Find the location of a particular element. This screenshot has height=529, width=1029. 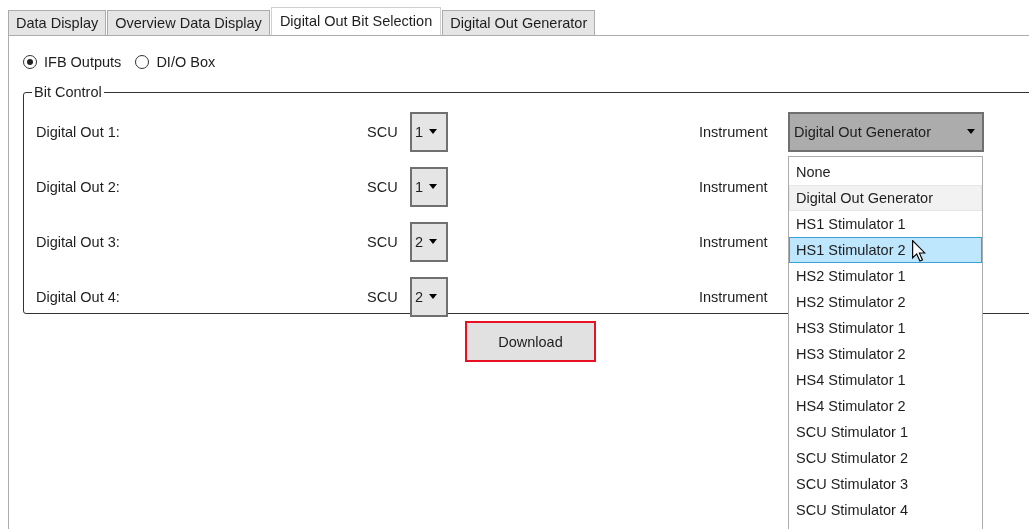

dropdown-option: HS2 Stimulator 1 is located at coordinates (885, 275).